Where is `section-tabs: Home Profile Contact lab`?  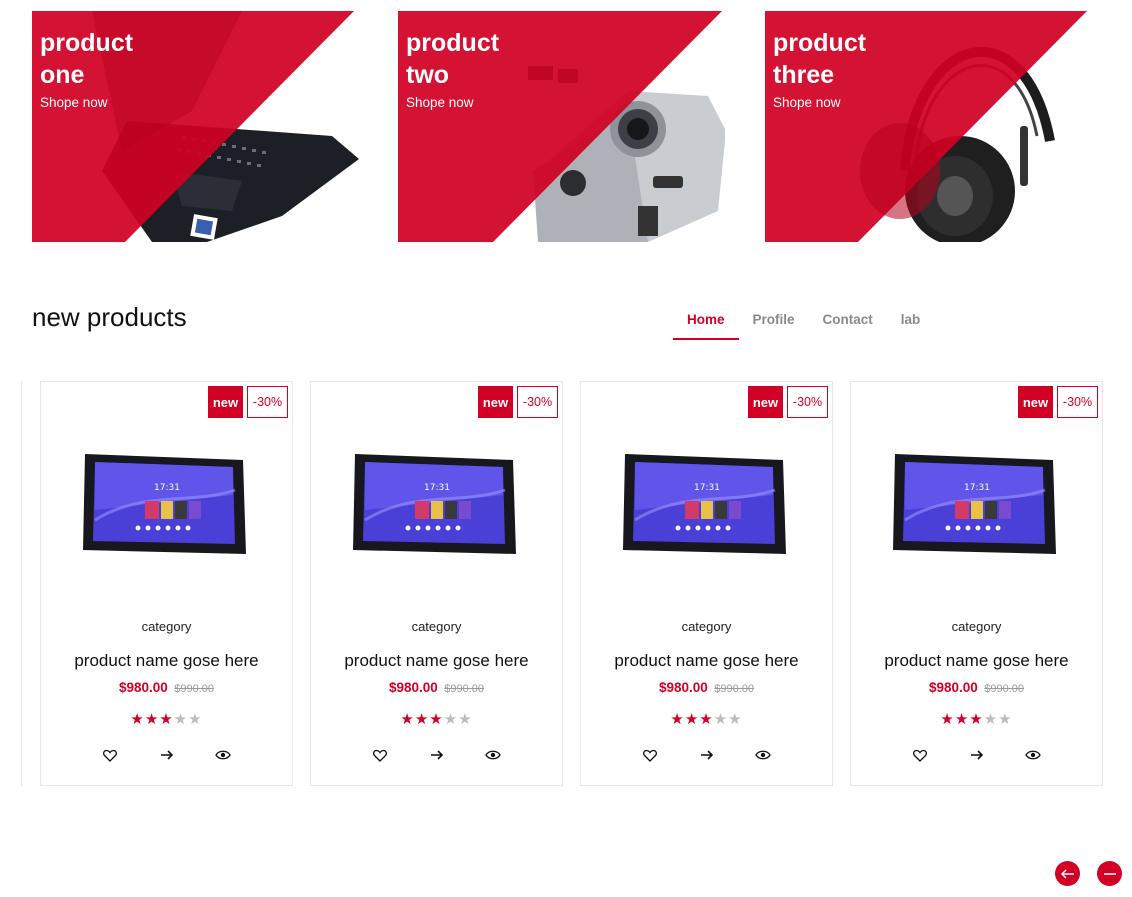 section-tabs: Home Profile Contact lab is located at coordinates (803, 322).